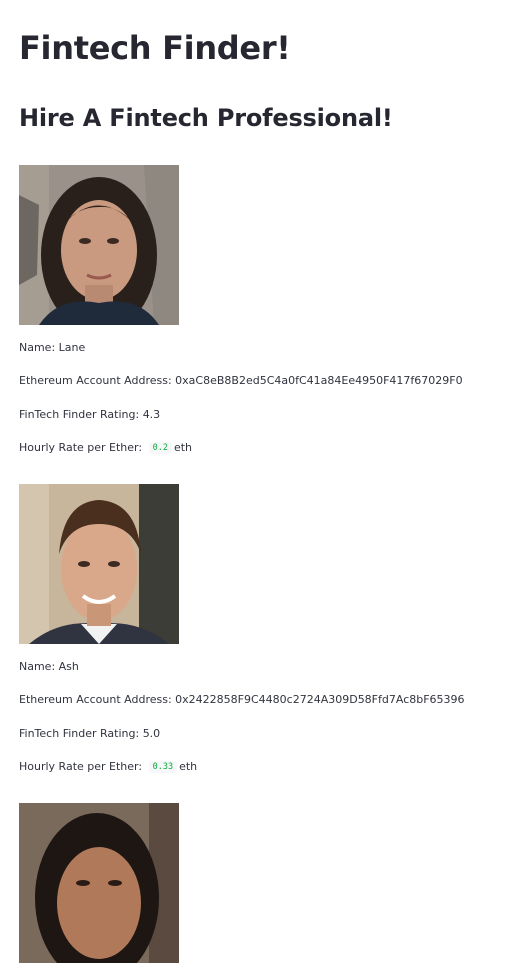  I want to click on candidate-name: Name: Lane, so click(52, 347).